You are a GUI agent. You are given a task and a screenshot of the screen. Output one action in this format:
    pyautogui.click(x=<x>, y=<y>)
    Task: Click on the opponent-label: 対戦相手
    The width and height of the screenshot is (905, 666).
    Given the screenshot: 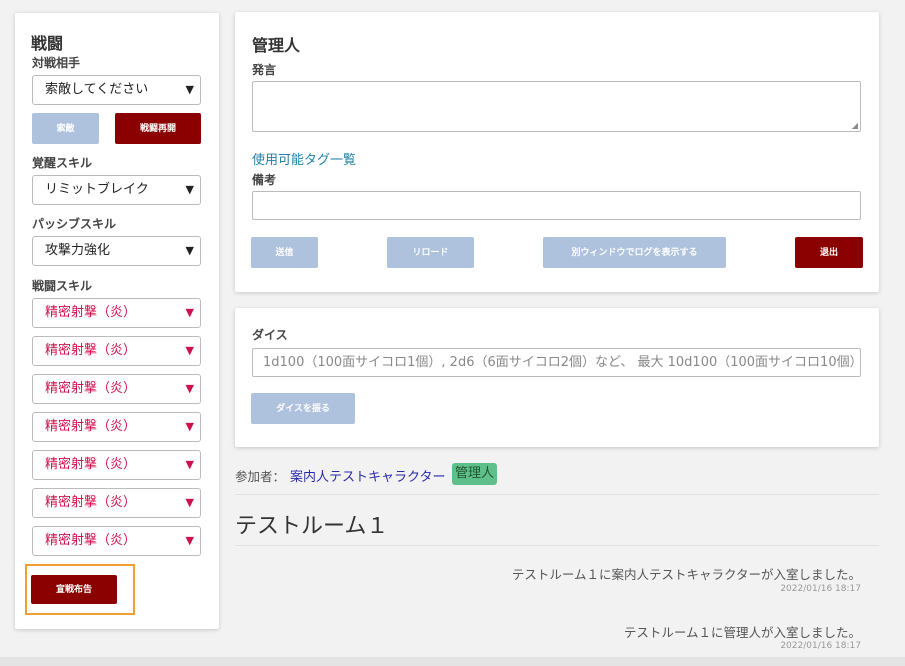 What is the action you would take?
    pyautogui.click(x=56, y=63)
    